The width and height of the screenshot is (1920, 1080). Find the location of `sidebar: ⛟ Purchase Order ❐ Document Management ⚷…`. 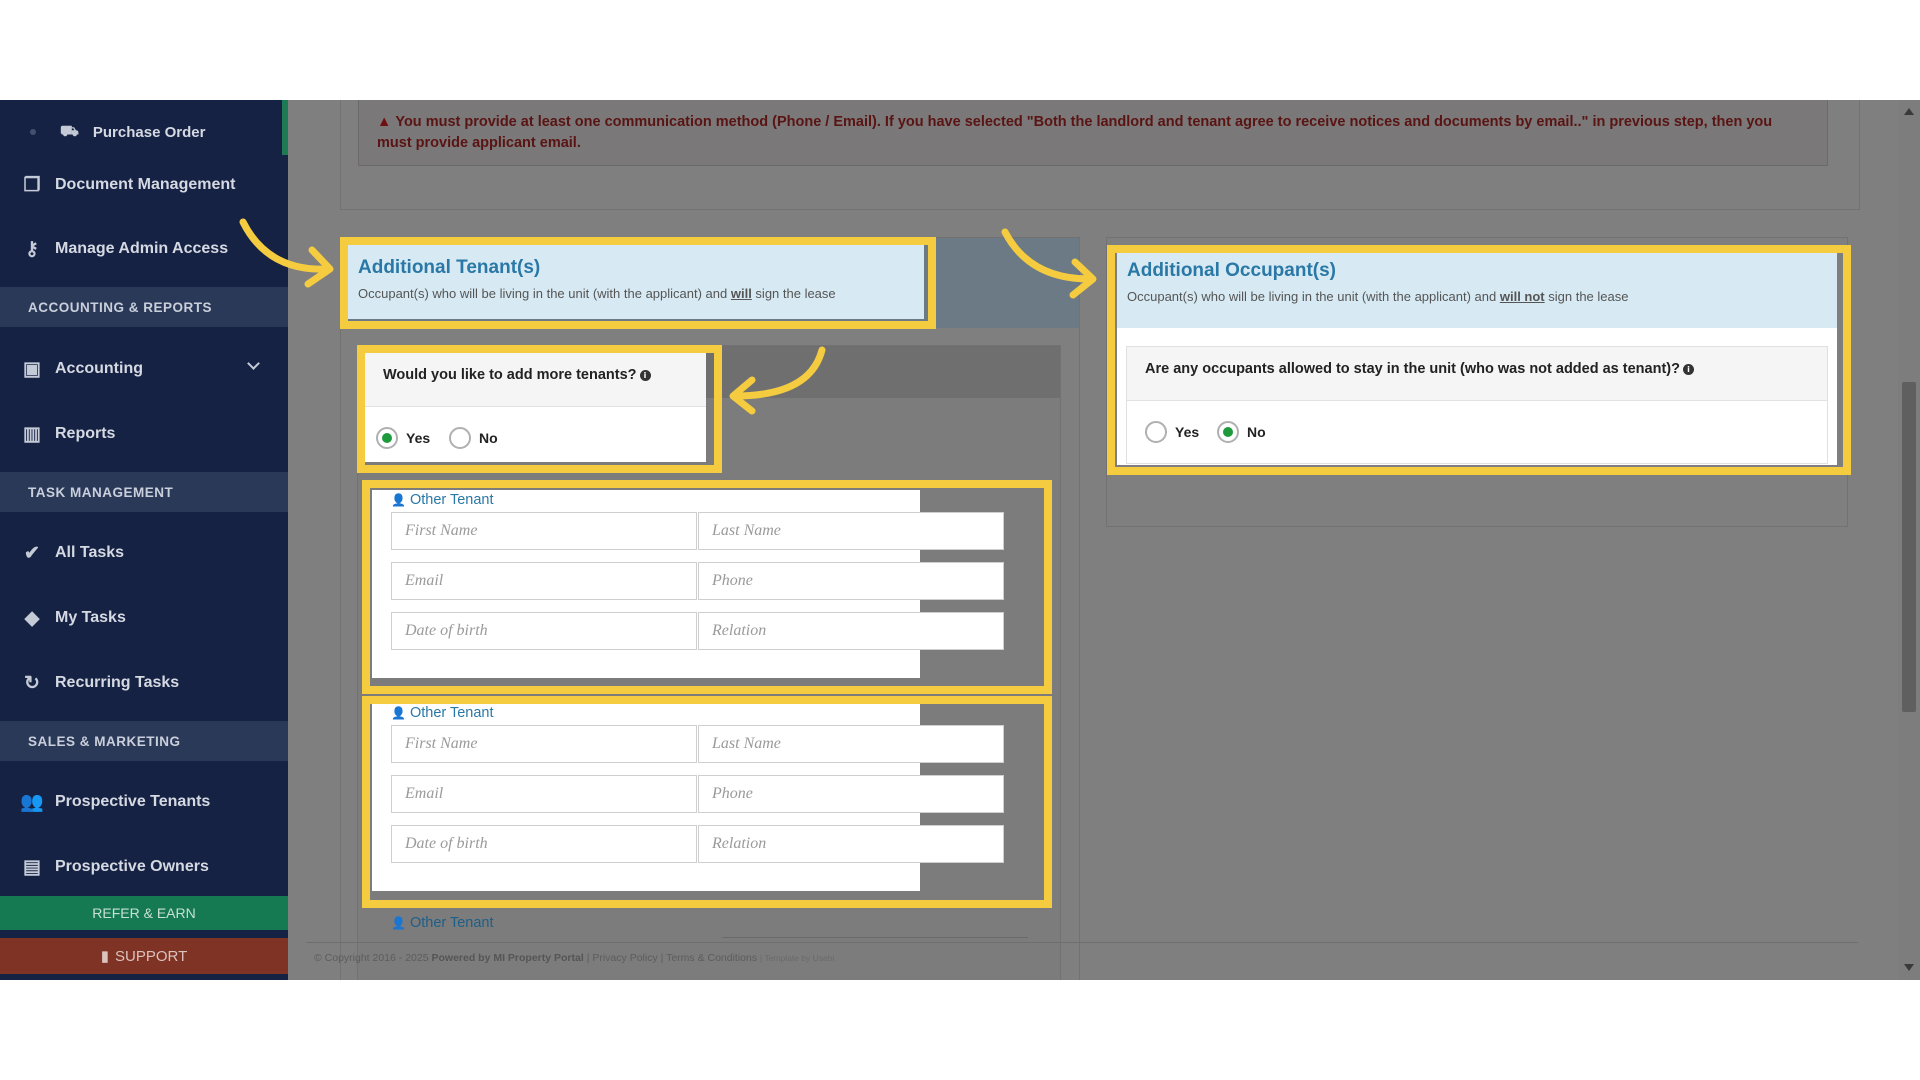

sidebar: ⛟ Purchase Order ❐ Document Management ⚷… is located at coordinates (144, 540).